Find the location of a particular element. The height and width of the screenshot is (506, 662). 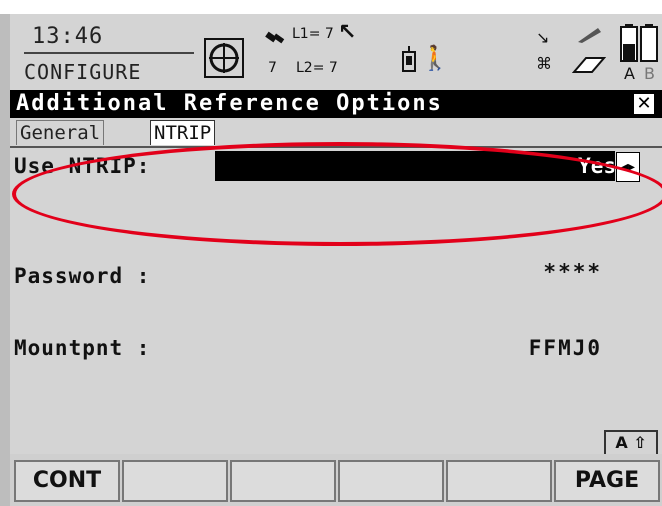

softkey-bar: CONT PAGE is located at coordinates (336, 480).